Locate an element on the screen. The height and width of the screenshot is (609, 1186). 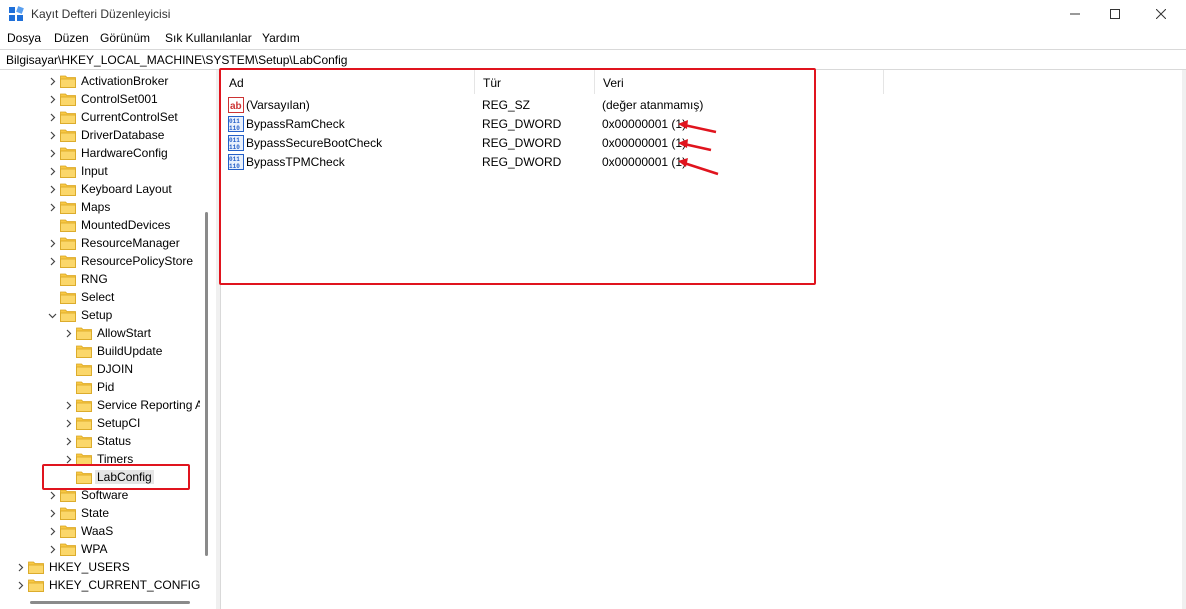
title-bar: Kayıt Defteri Düzenleyicisi is located at coordinates (593, 14).